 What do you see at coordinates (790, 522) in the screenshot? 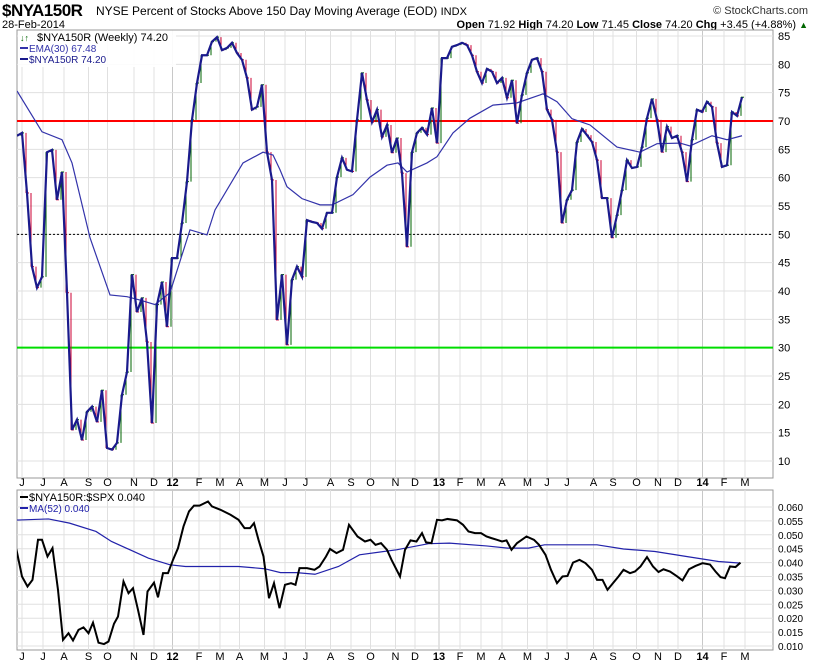
I see `y-tick-label: 0.055` at bounding box center [790, 522].